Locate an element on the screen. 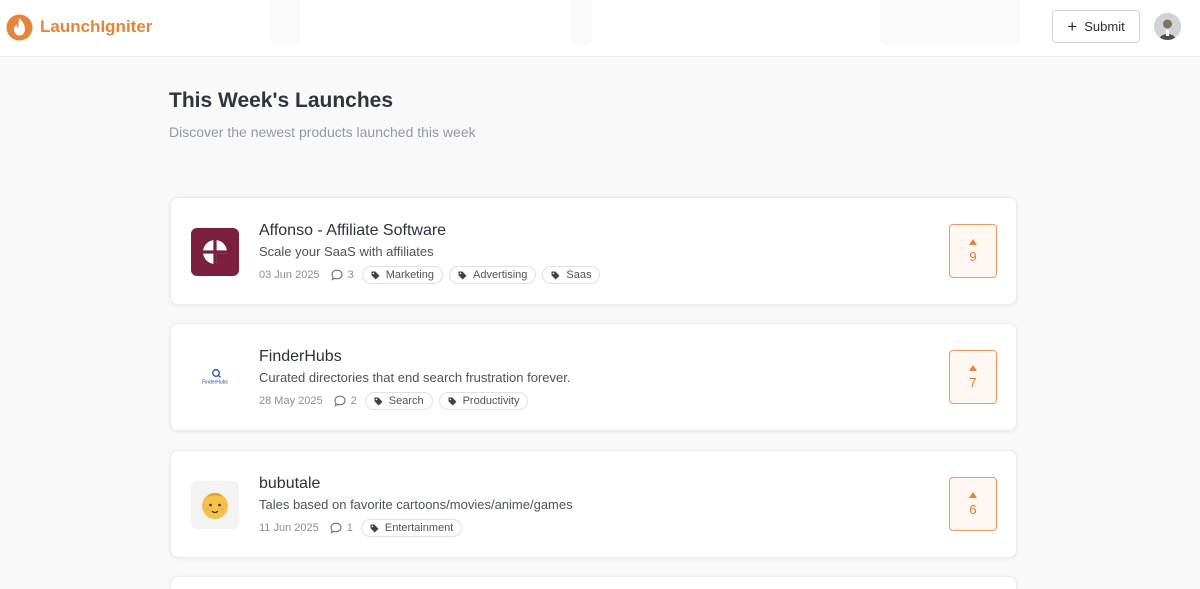 This screenshot has width=1200, height=589. launch-date: 28 May 2025 is located at coordinates (291, 401).